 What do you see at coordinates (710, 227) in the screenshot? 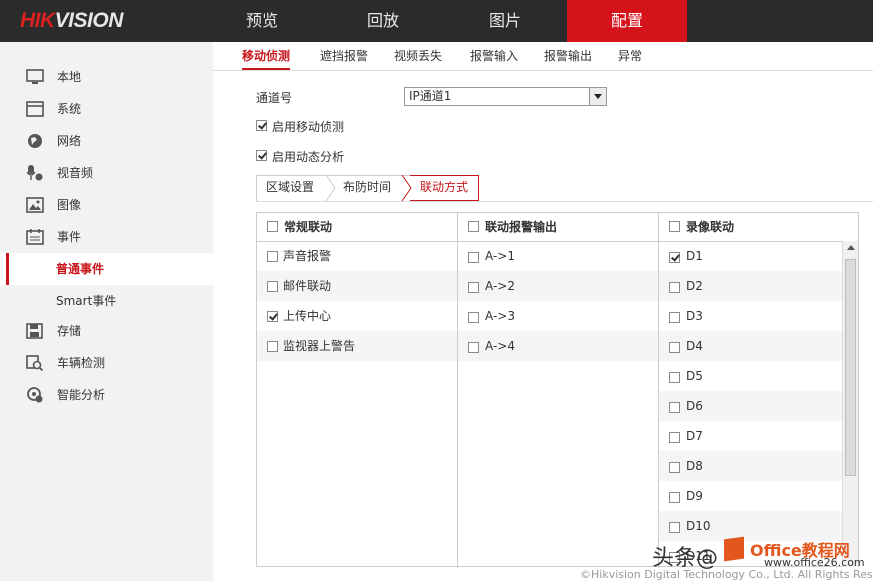
I see `column-header-label: 录像联动` at bounding box center [710, 227].